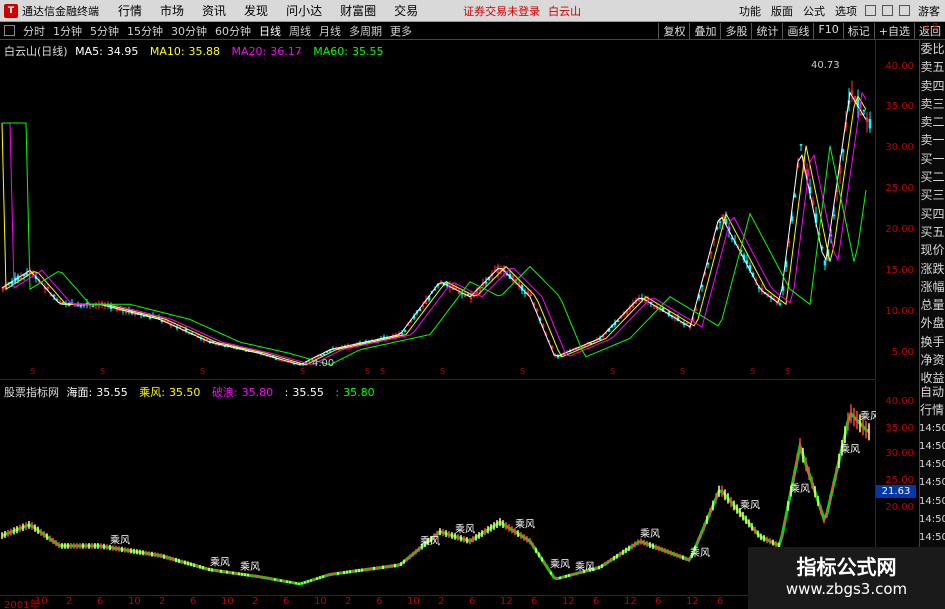  What do you see at coordinates (932, 268) in the screenshot?
I see `quote-field-label: 涨跌` at bounding box center [932, 268].